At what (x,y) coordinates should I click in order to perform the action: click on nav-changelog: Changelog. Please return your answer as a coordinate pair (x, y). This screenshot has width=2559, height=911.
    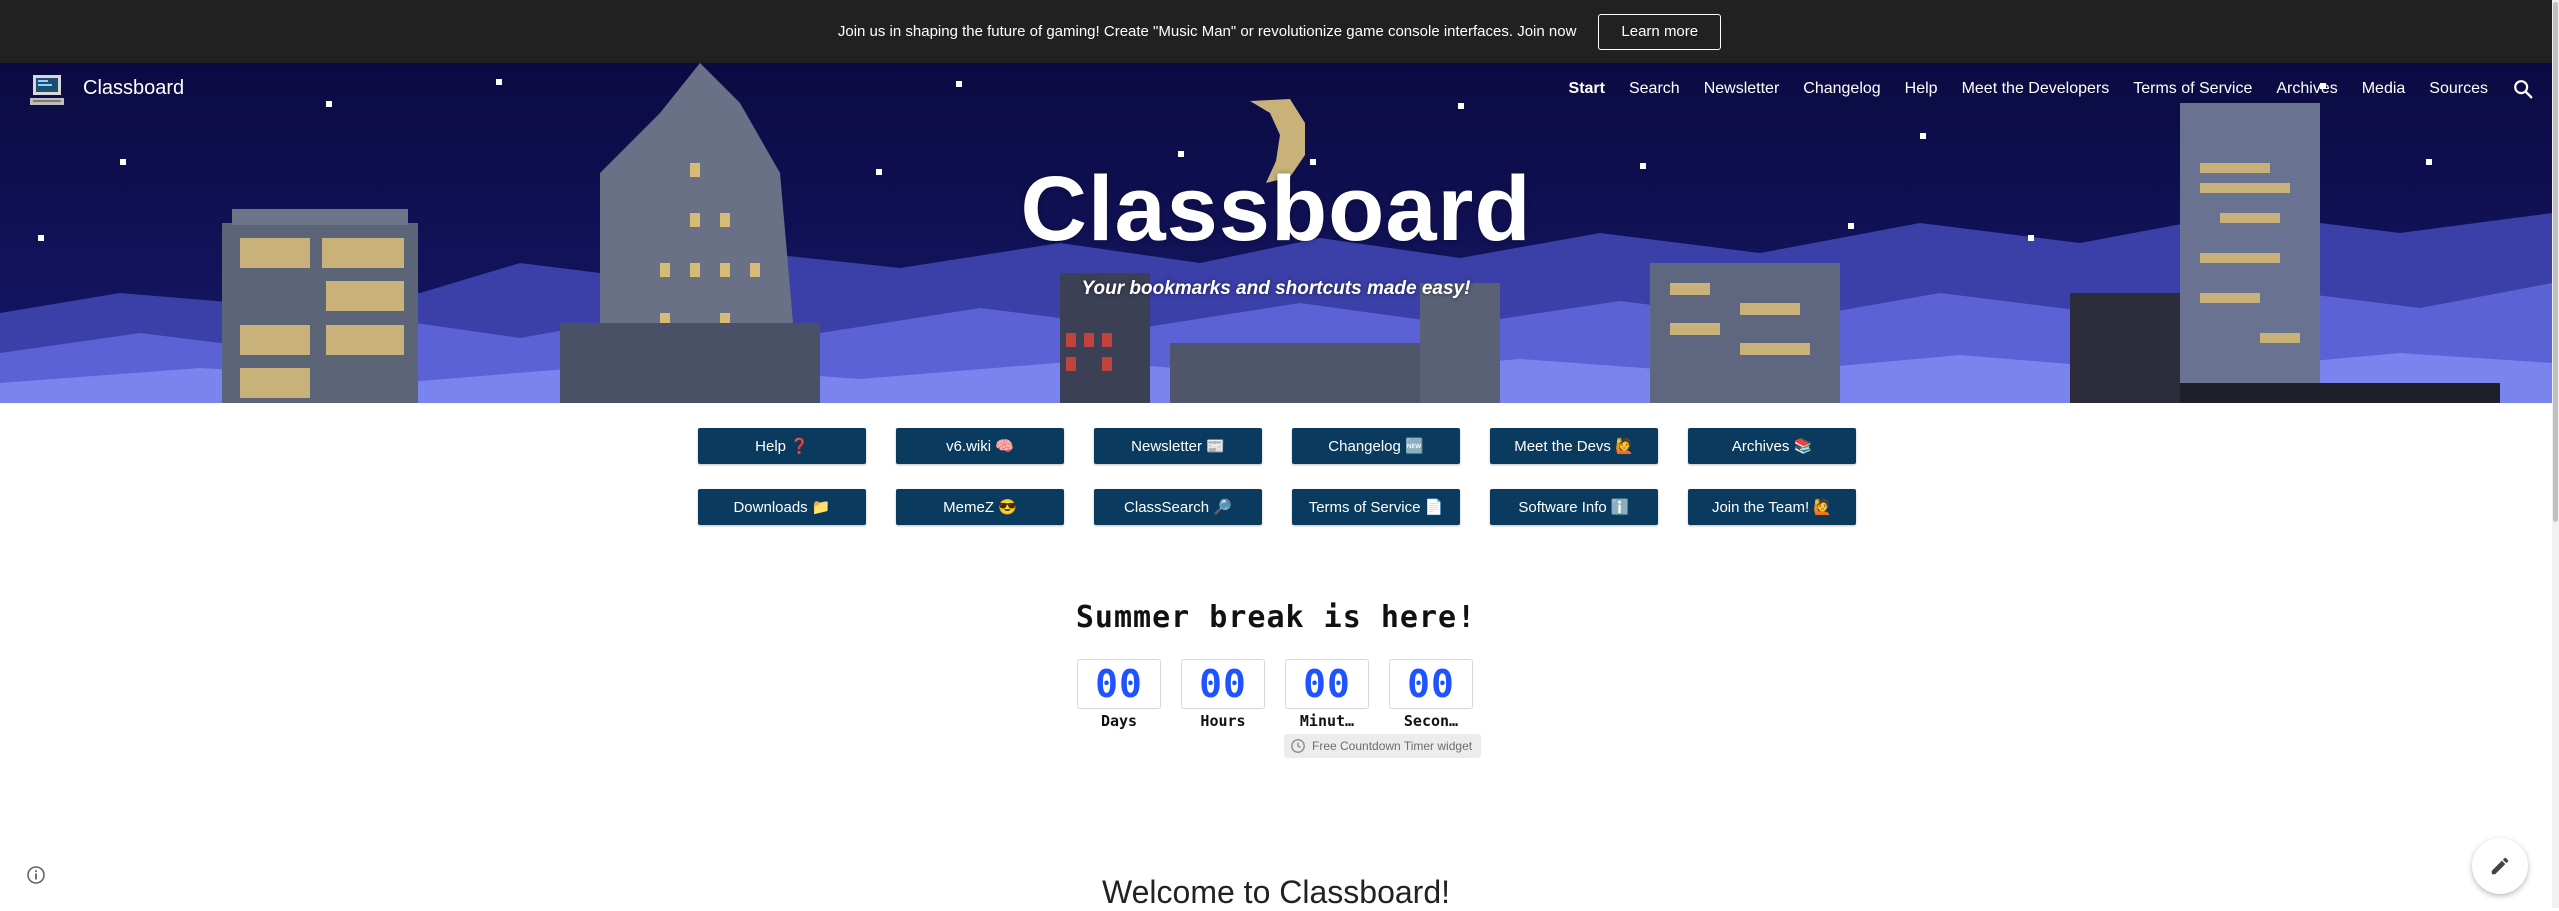
    Looking at the image, I should click on (1841, 89).